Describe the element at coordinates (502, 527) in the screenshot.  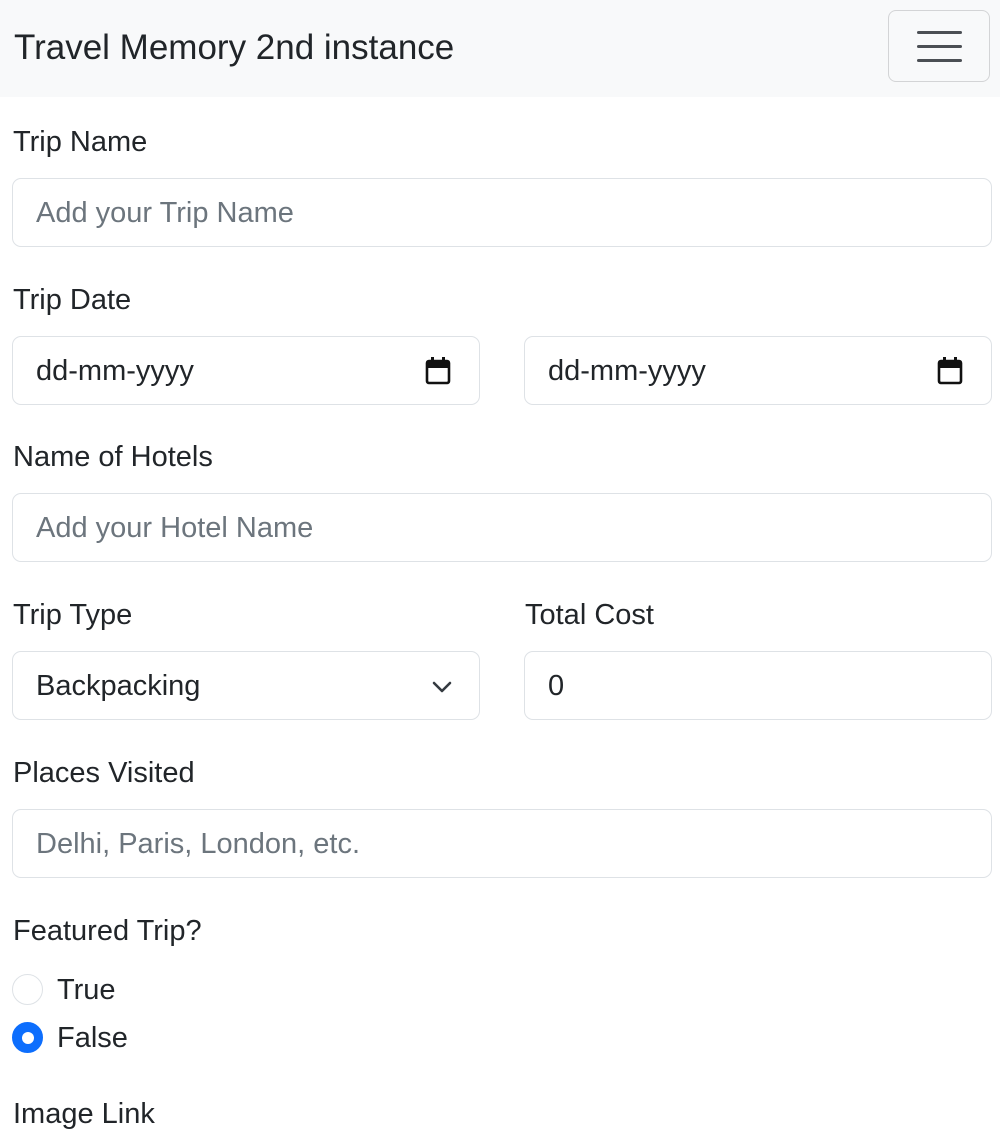
I see `hotel-name-input: Add your Hotel Name` at that location.